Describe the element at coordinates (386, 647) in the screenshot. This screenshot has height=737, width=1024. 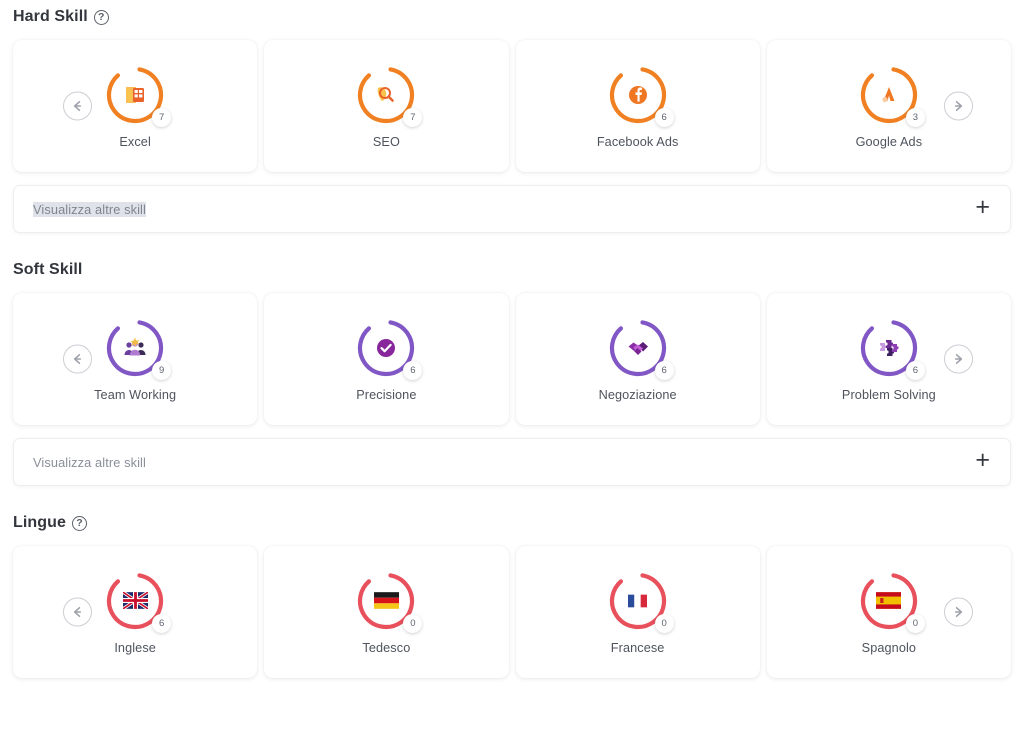
I see `language-label: Tedesco` at that location.